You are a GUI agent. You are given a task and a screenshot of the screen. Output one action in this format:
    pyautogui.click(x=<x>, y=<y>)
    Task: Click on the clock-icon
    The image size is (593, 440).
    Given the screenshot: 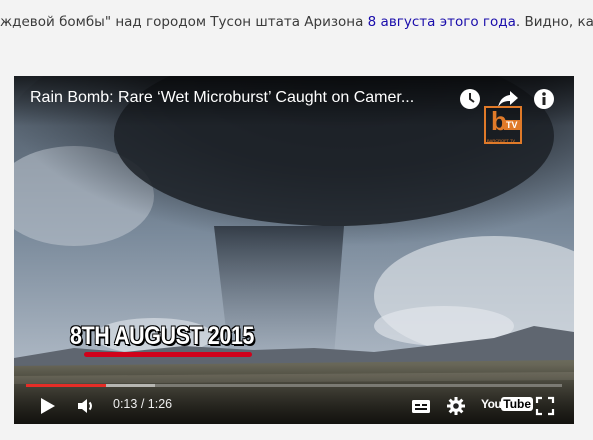 What is the action you would take?
    pyautogui.click(x=470, y=99)
    